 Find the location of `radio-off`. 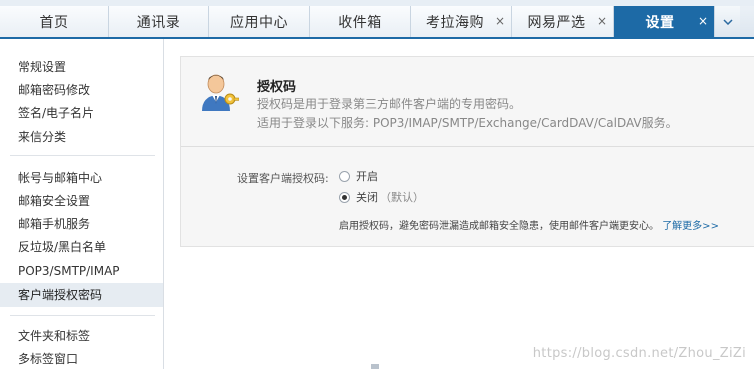

radio-off is located at coordinates (344, 197).